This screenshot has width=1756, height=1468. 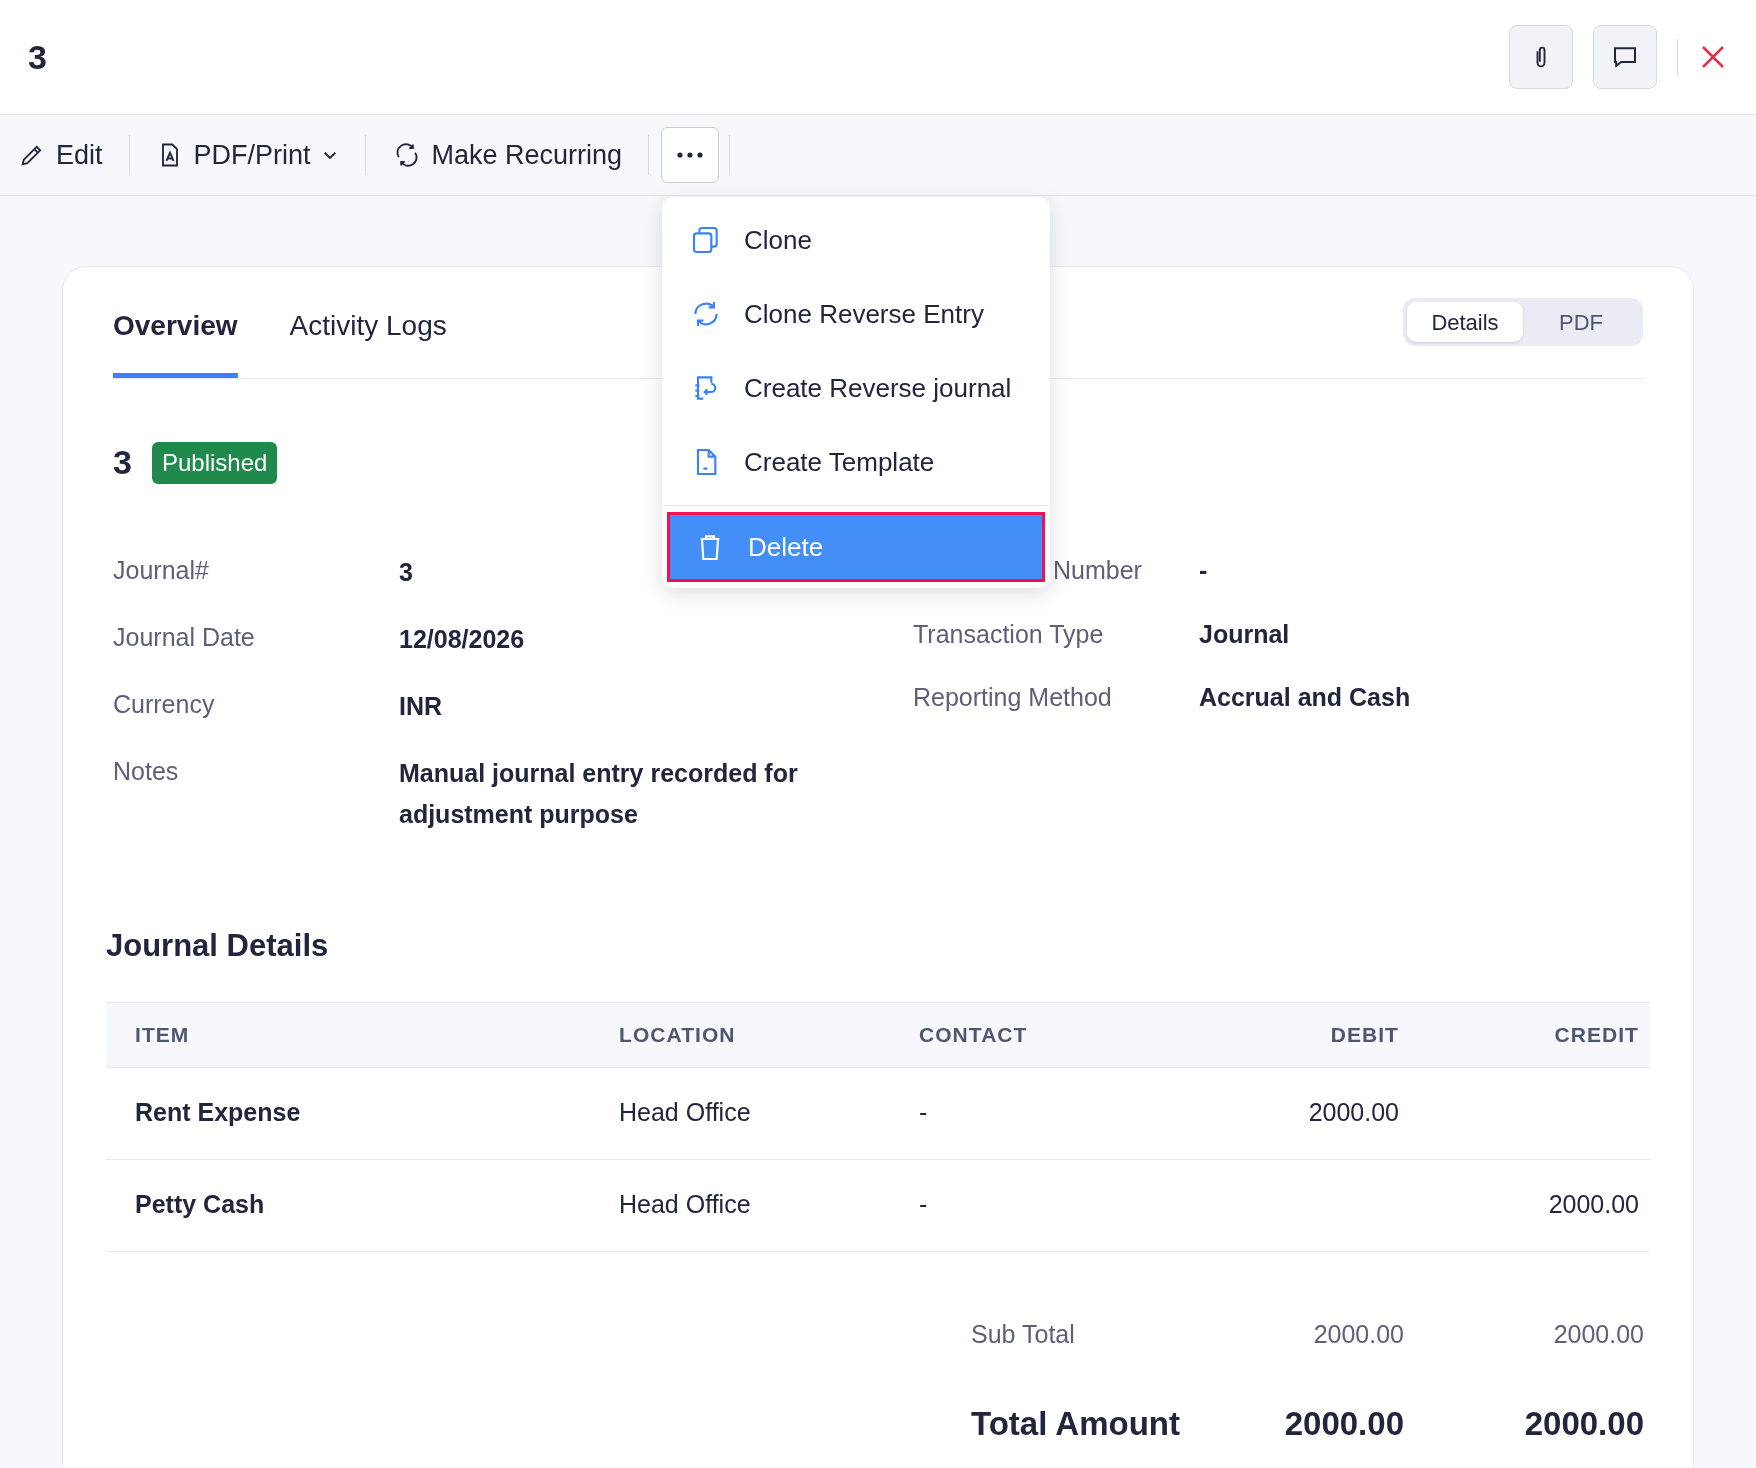 What do you see at coordinates (856, 462) in the screenshot?
I see `menu-item: Create Template` at bounding box center [856, 462].